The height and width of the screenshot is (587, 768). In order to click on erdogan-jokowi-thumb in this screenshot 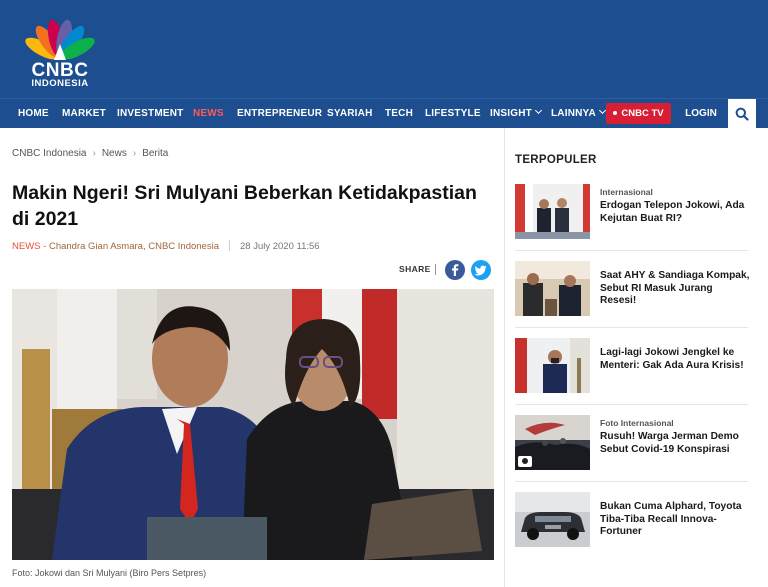, I will do `click(552, 211)`.